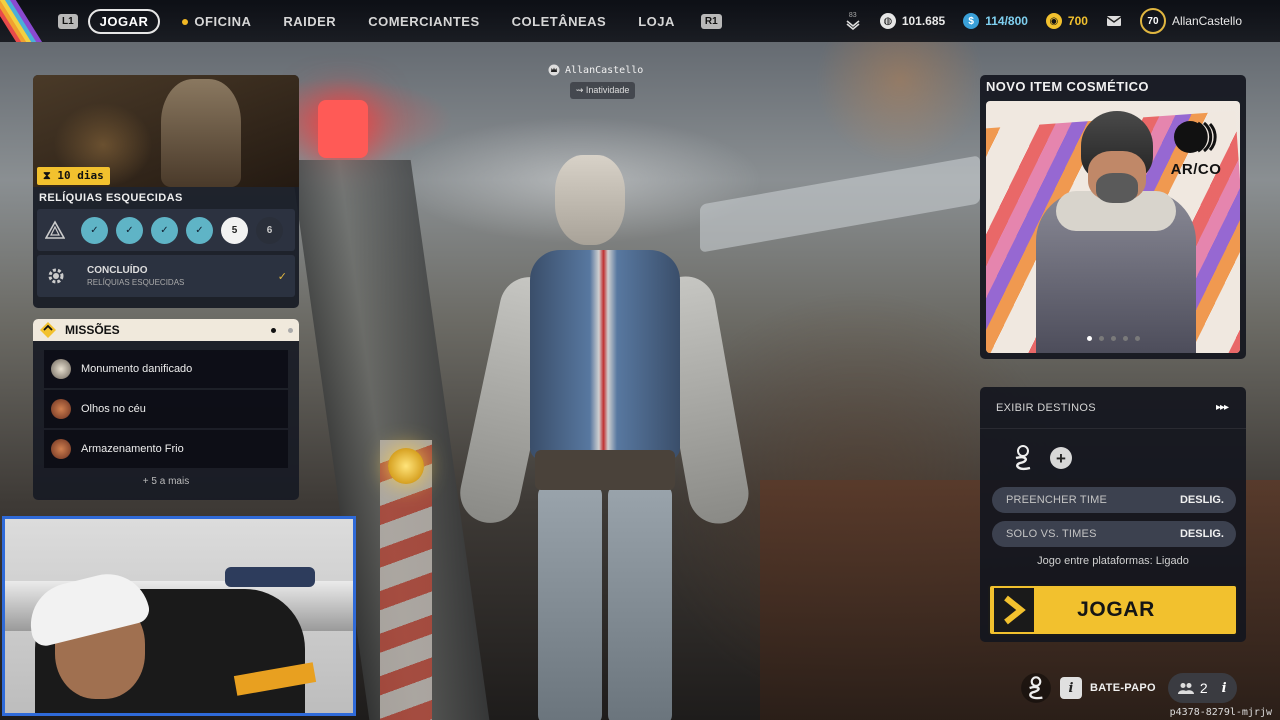 Image resolution: width=1280 pixels, height=720 pixels. I want to click on page-dot-active, so click(273, 330).